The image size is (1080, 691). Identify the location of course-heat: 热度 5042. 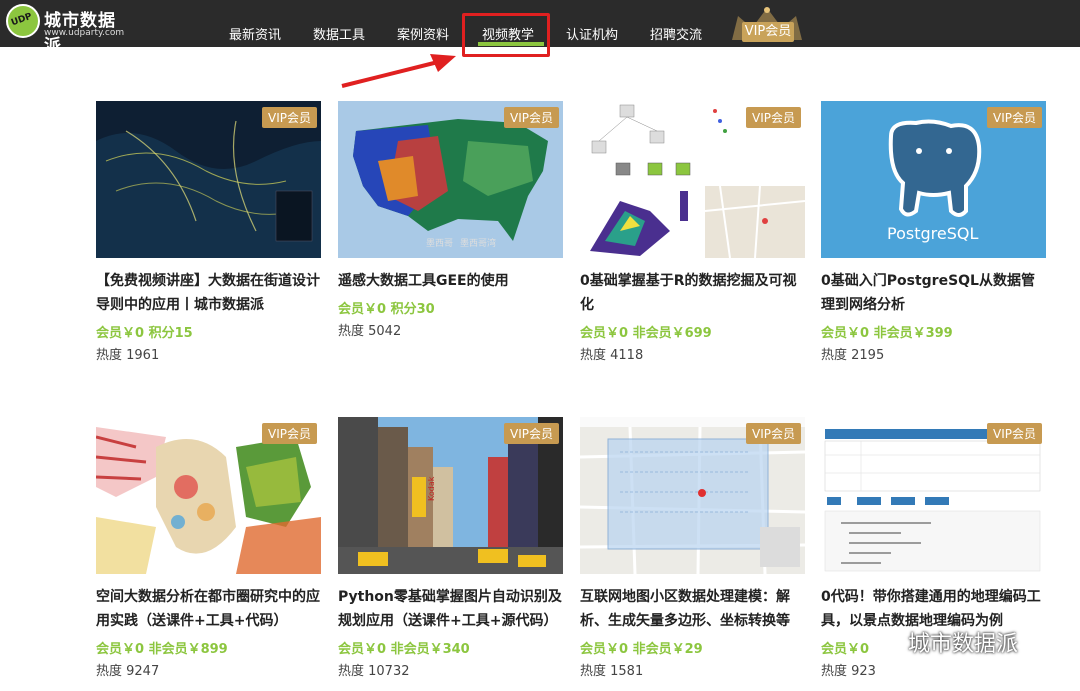
(370, 331).